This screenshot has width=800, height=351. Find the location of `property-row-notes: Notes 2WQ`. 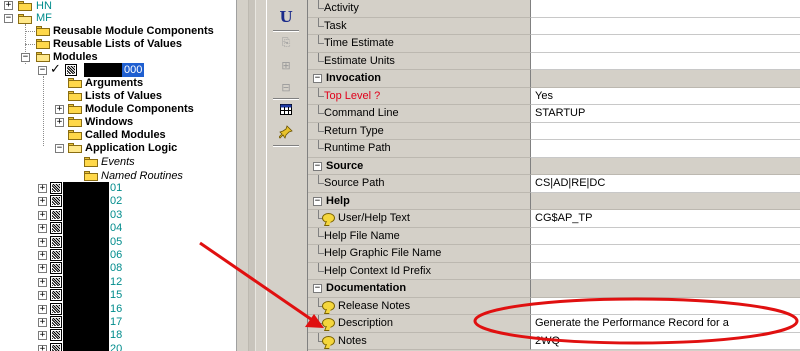

property-row-notes: Notes 2WQ is located at coordinates (554, 341).